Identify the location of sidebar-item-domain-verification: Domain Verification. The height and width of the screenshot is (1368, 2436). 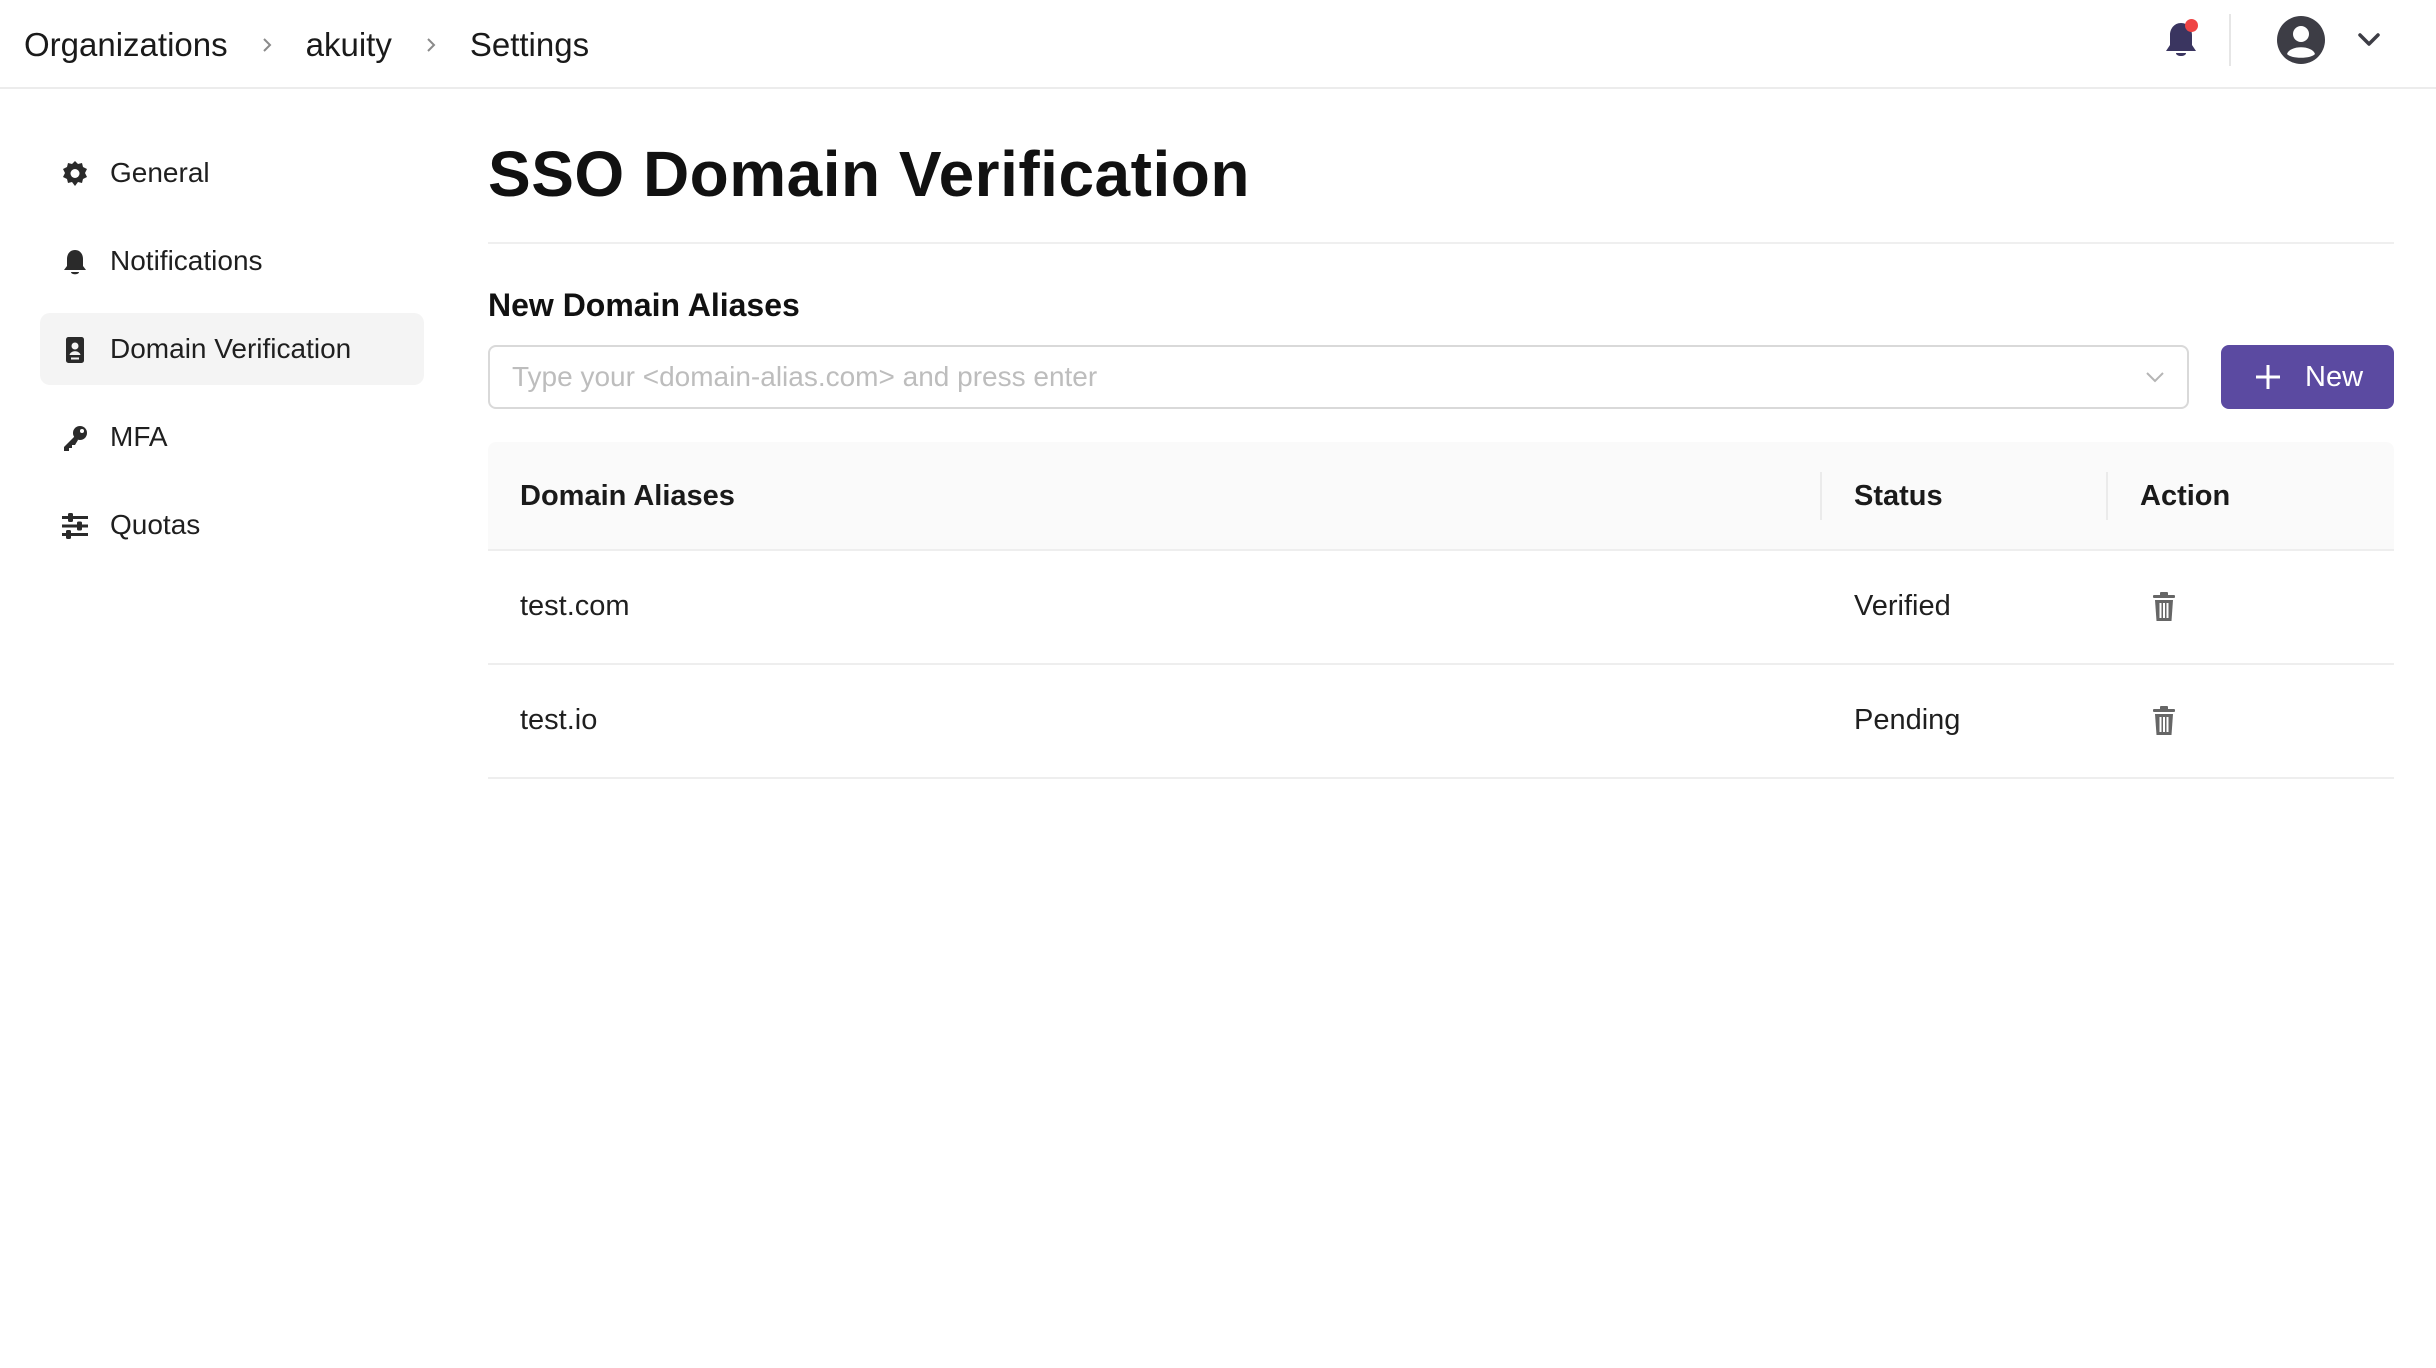
(232, 349).